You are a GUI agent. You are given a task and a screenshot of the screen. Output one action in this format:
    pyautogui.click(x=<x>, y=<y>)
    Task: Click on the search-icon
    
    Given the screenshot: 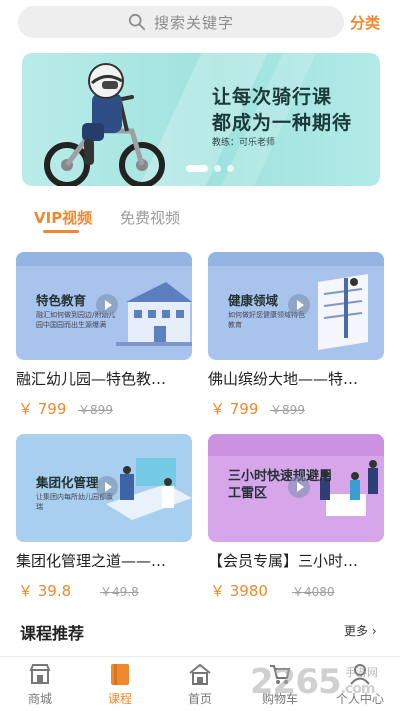 What is the action you would take?
    pyautogui.click(x=137, y=22)
    